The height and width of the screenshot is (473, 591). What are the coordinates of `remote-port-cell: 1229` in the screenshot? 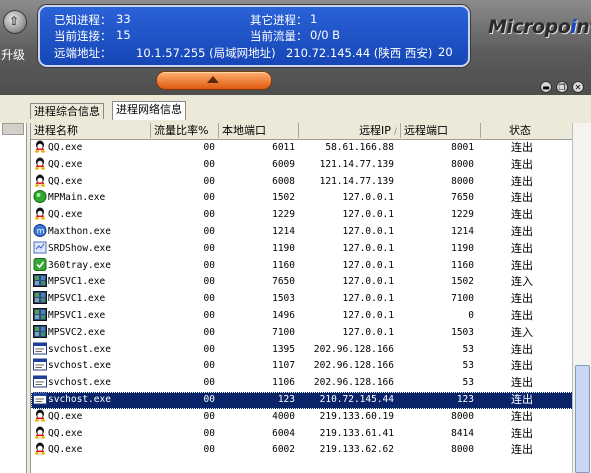 It's located at (462, 215).